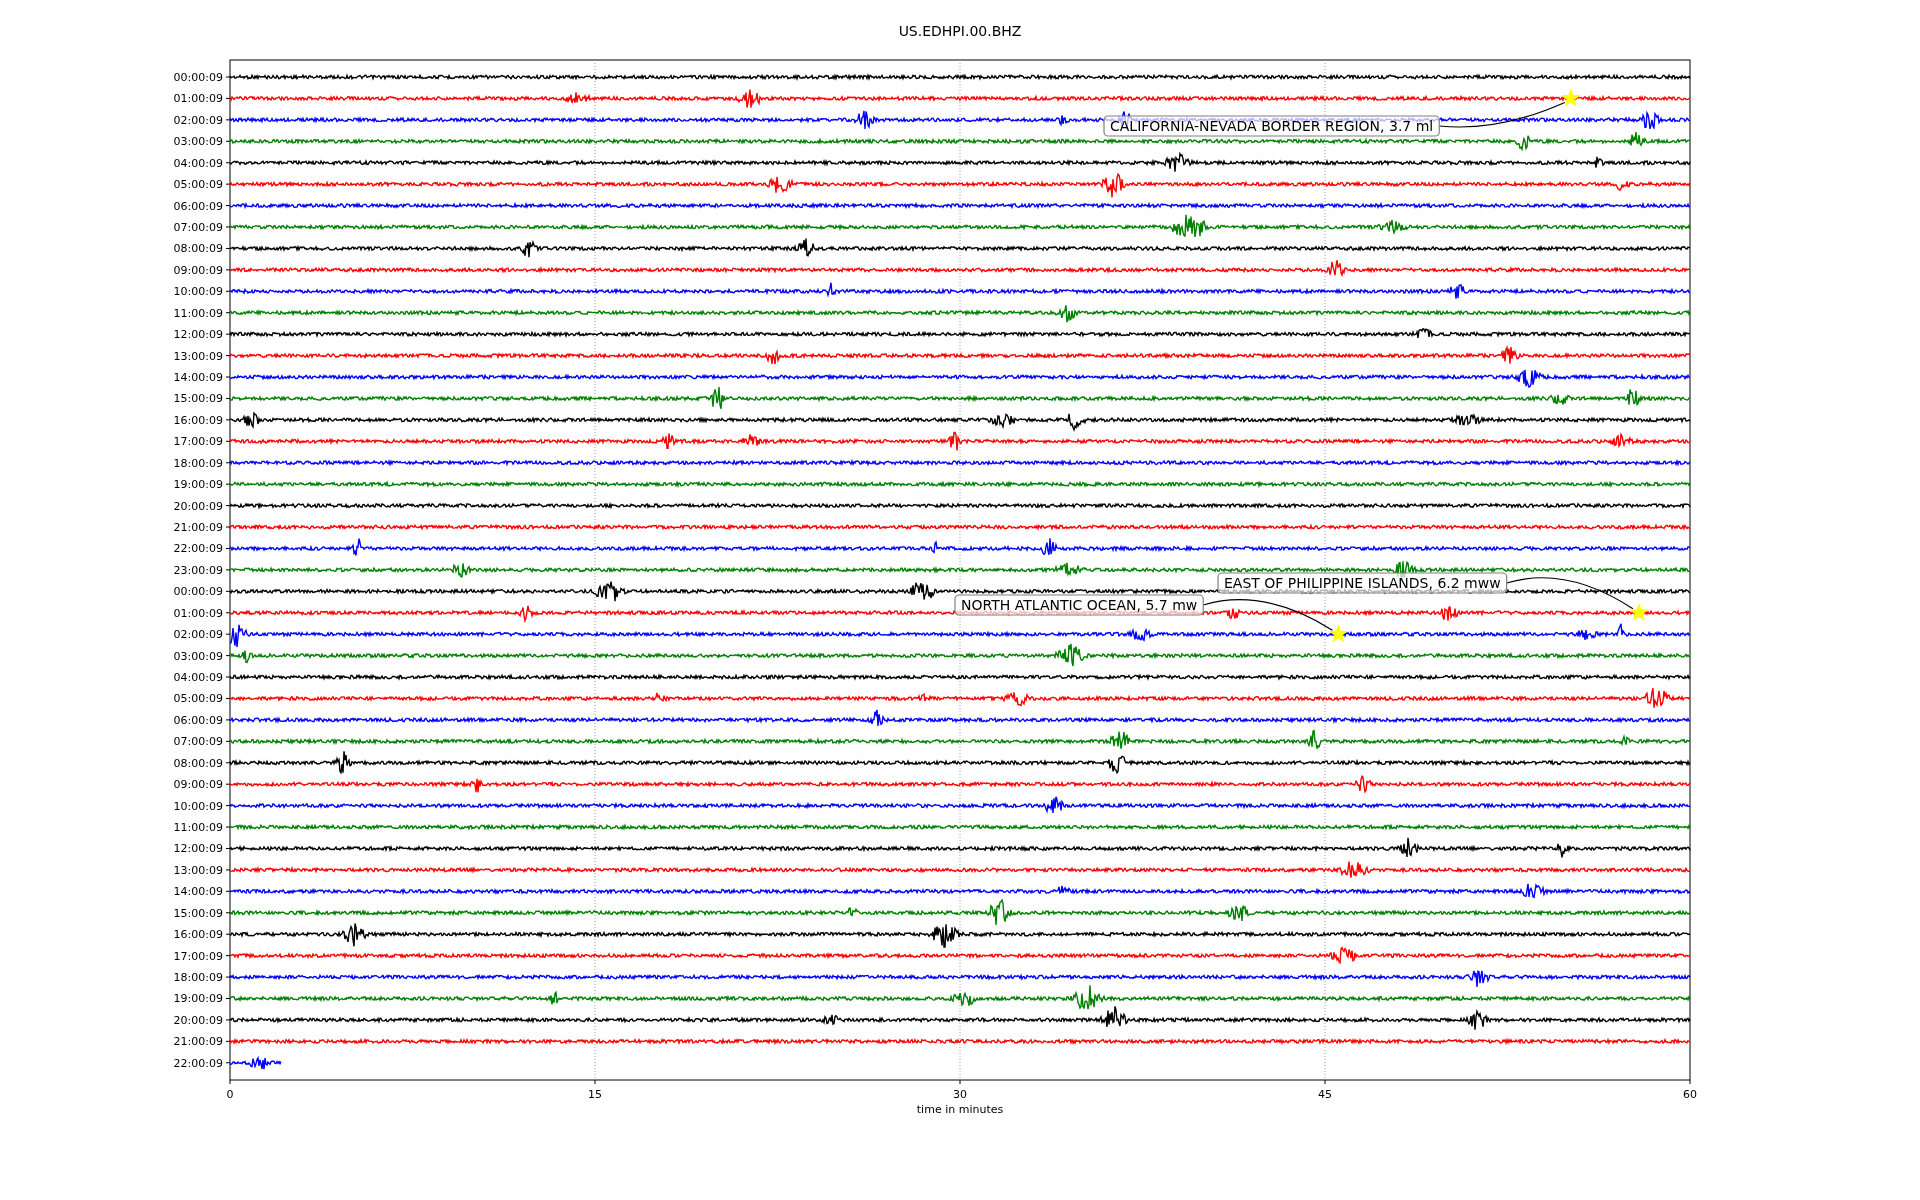  I want to click on axis-tick-label: 30, so click(960, 1094).